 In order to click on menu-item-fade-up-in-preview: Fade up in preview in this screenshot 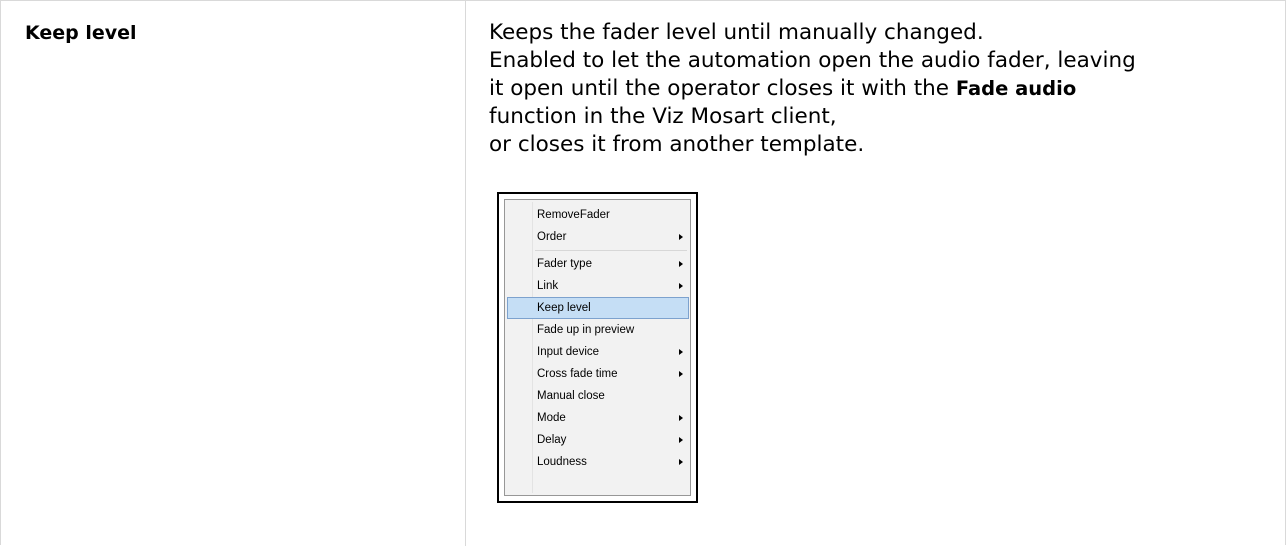, I will do `click(598, 330)`.